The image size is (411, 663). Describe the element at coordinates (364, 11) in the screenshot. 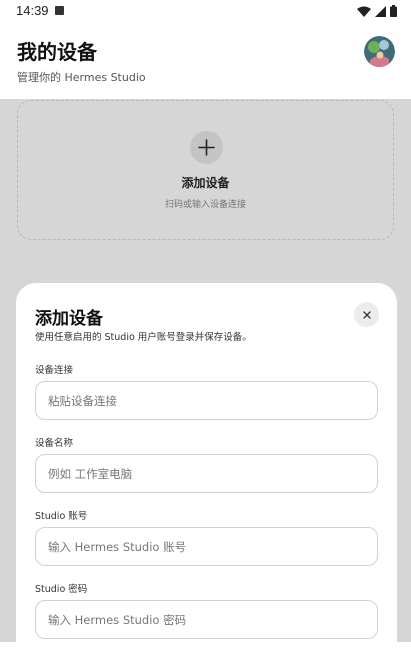

I see `wifi-icon` at that location.